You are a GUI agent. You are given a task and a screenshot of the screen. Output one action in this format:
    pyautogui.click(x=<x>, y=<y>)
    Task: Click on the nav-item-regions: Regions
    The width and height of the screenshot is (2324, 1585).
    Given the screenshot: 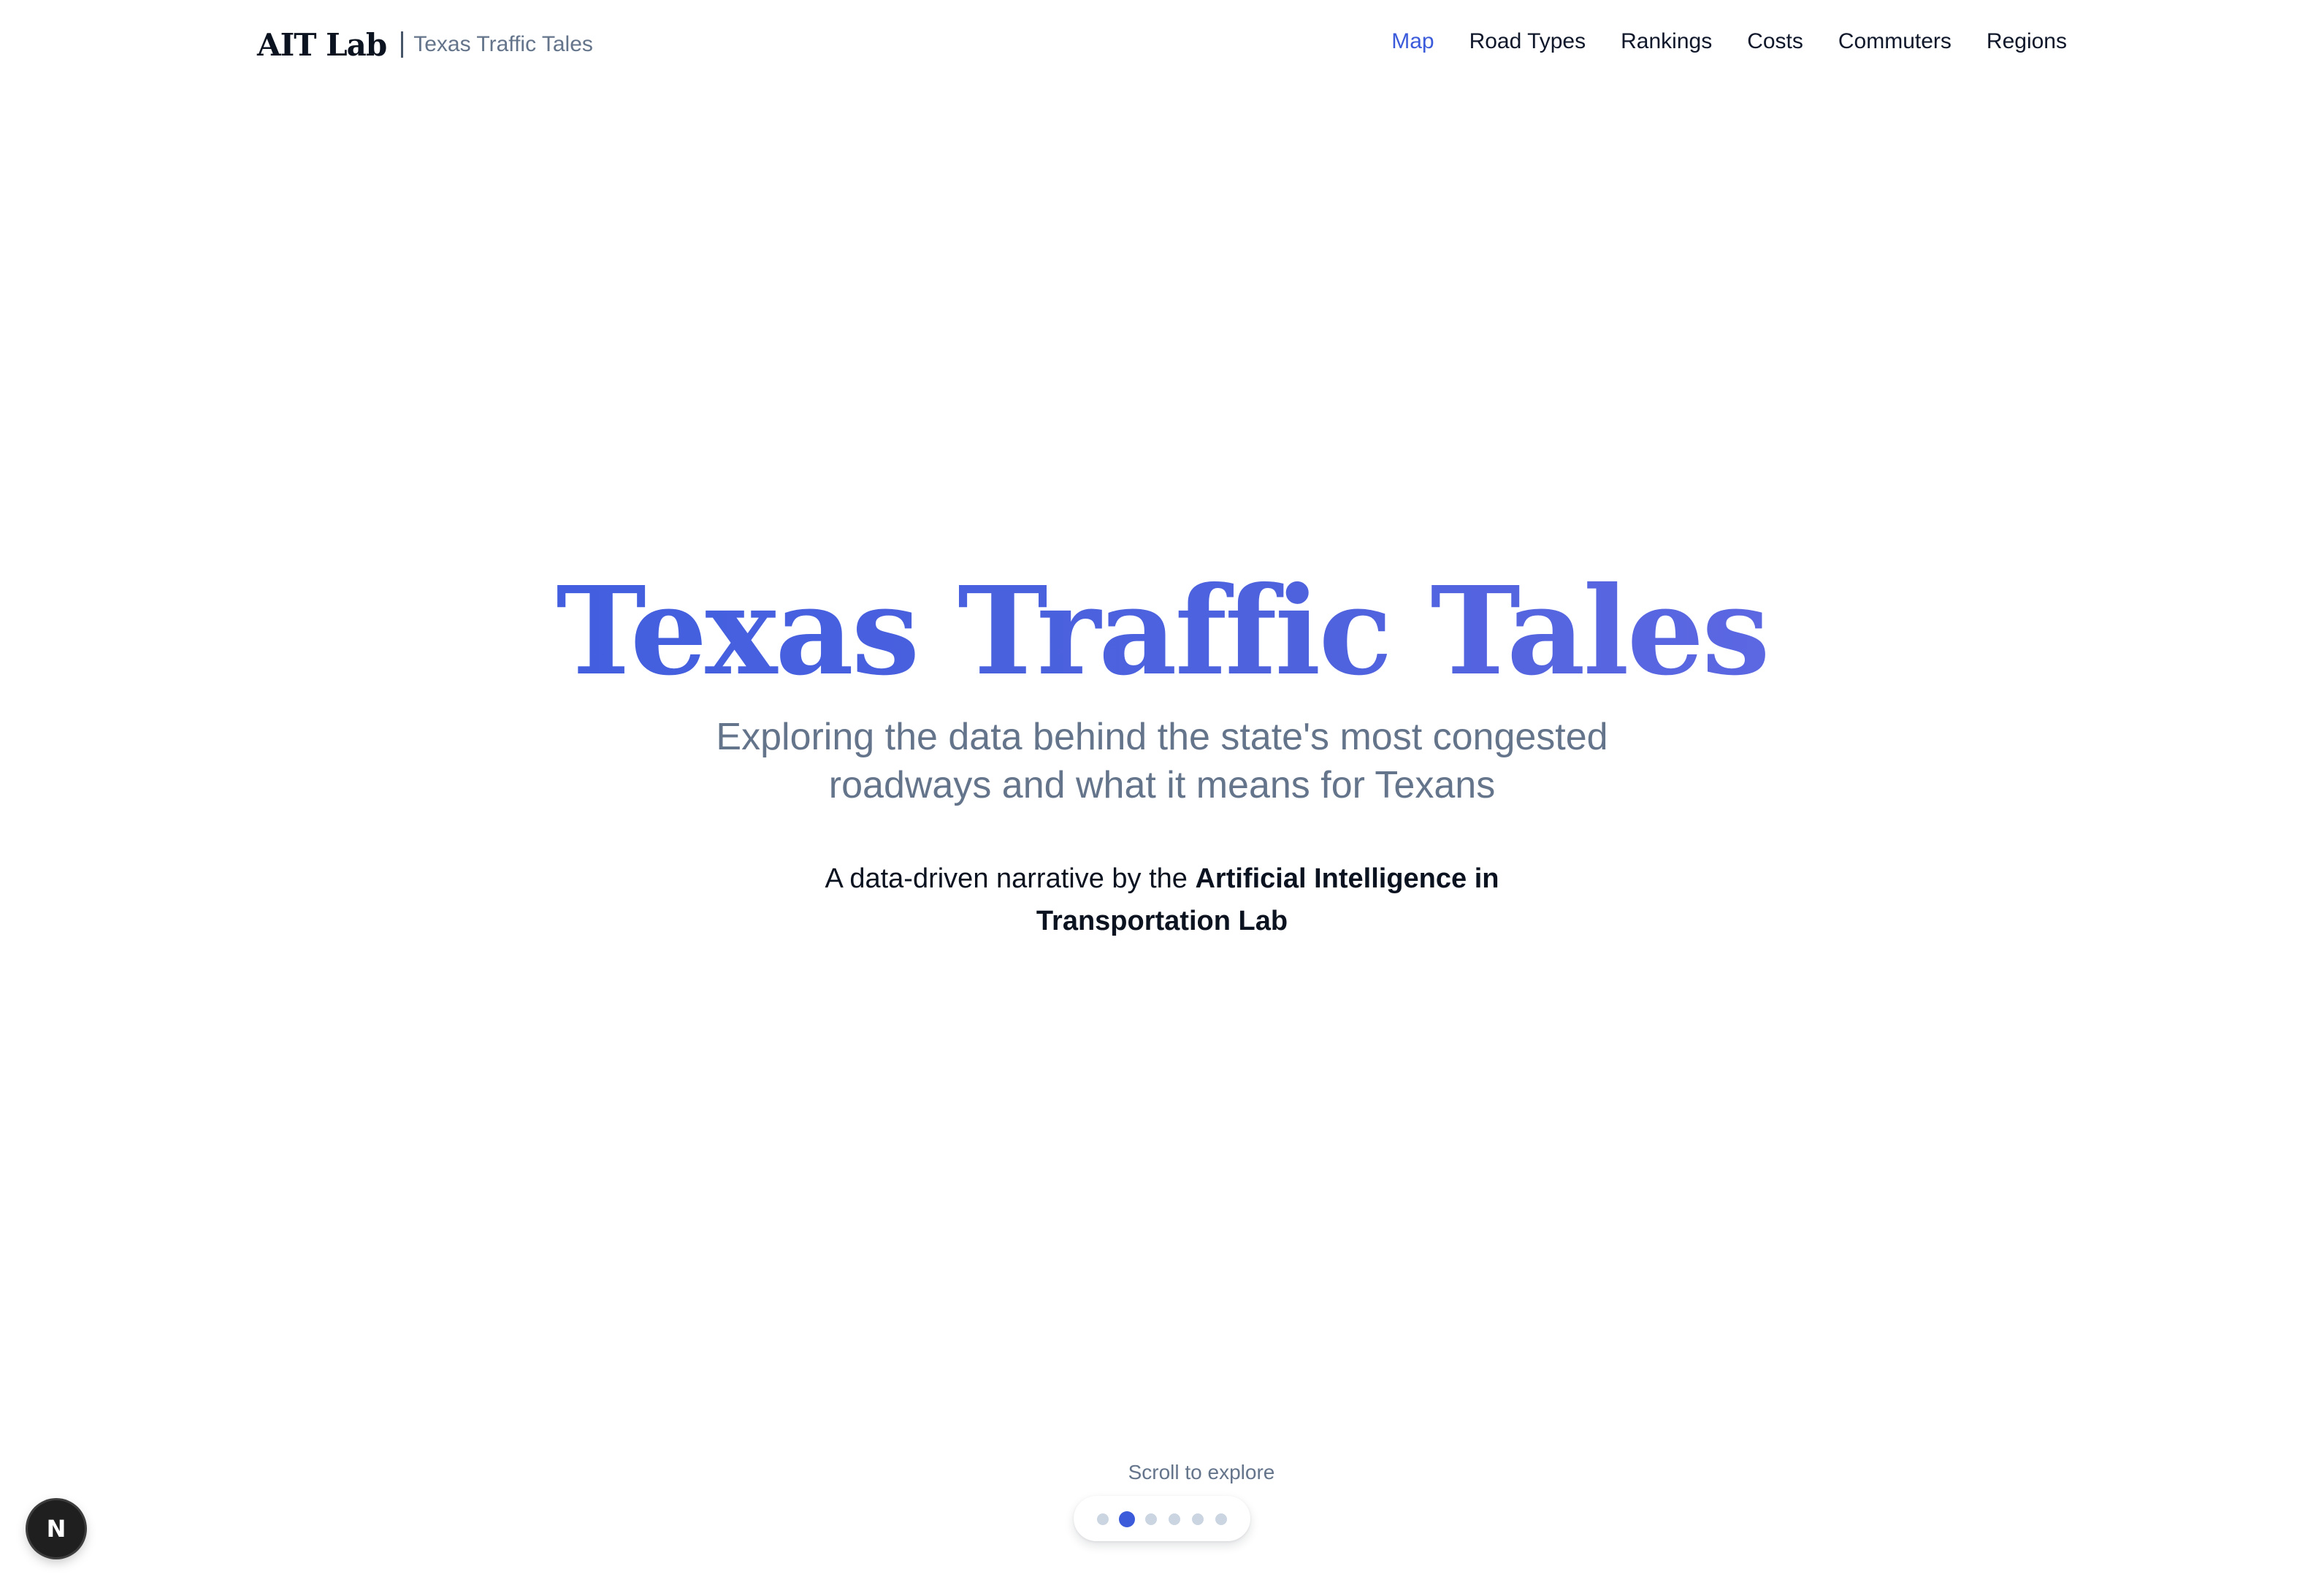 What is the action you would take?
    pyautogui.click(x=2027, y=41)
    